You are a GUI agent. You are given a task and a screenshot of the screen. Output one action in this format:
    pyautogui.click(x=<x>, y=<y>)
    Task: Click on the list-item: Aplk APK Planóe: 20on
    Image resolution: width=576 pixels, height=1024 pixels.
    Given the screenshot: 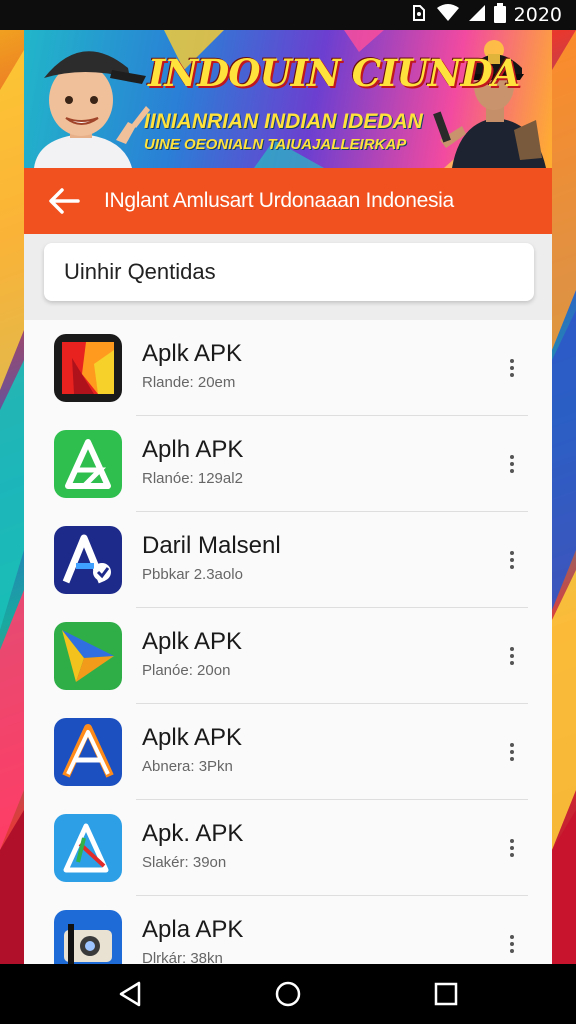 What is the action you would take?
    pyautogui.click(x=288, y=656)
    